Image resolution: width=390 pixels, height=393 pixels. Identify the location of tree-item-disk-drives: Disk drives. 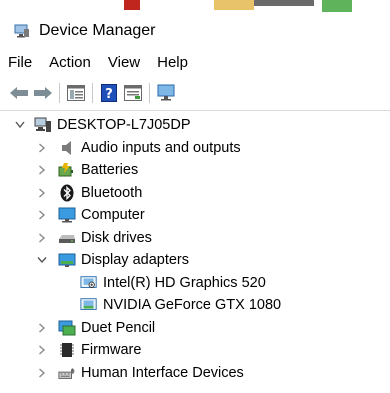
(195, 238).